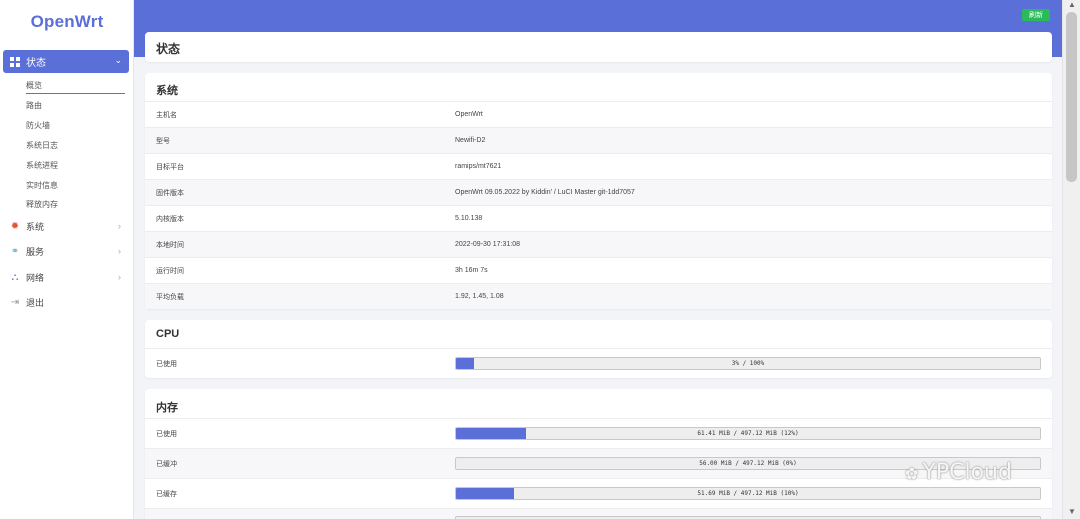  I want to click on table-row: 目标平台 ramips/mt7621, so click(598, 166).